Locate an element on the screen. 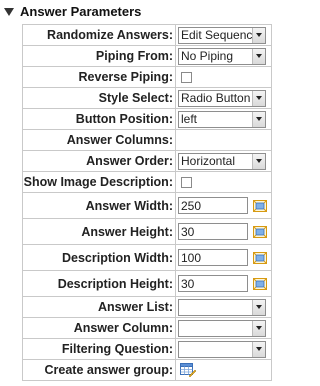  row-create-answer-group: Create answer group: is located at coordinates (147, 370).